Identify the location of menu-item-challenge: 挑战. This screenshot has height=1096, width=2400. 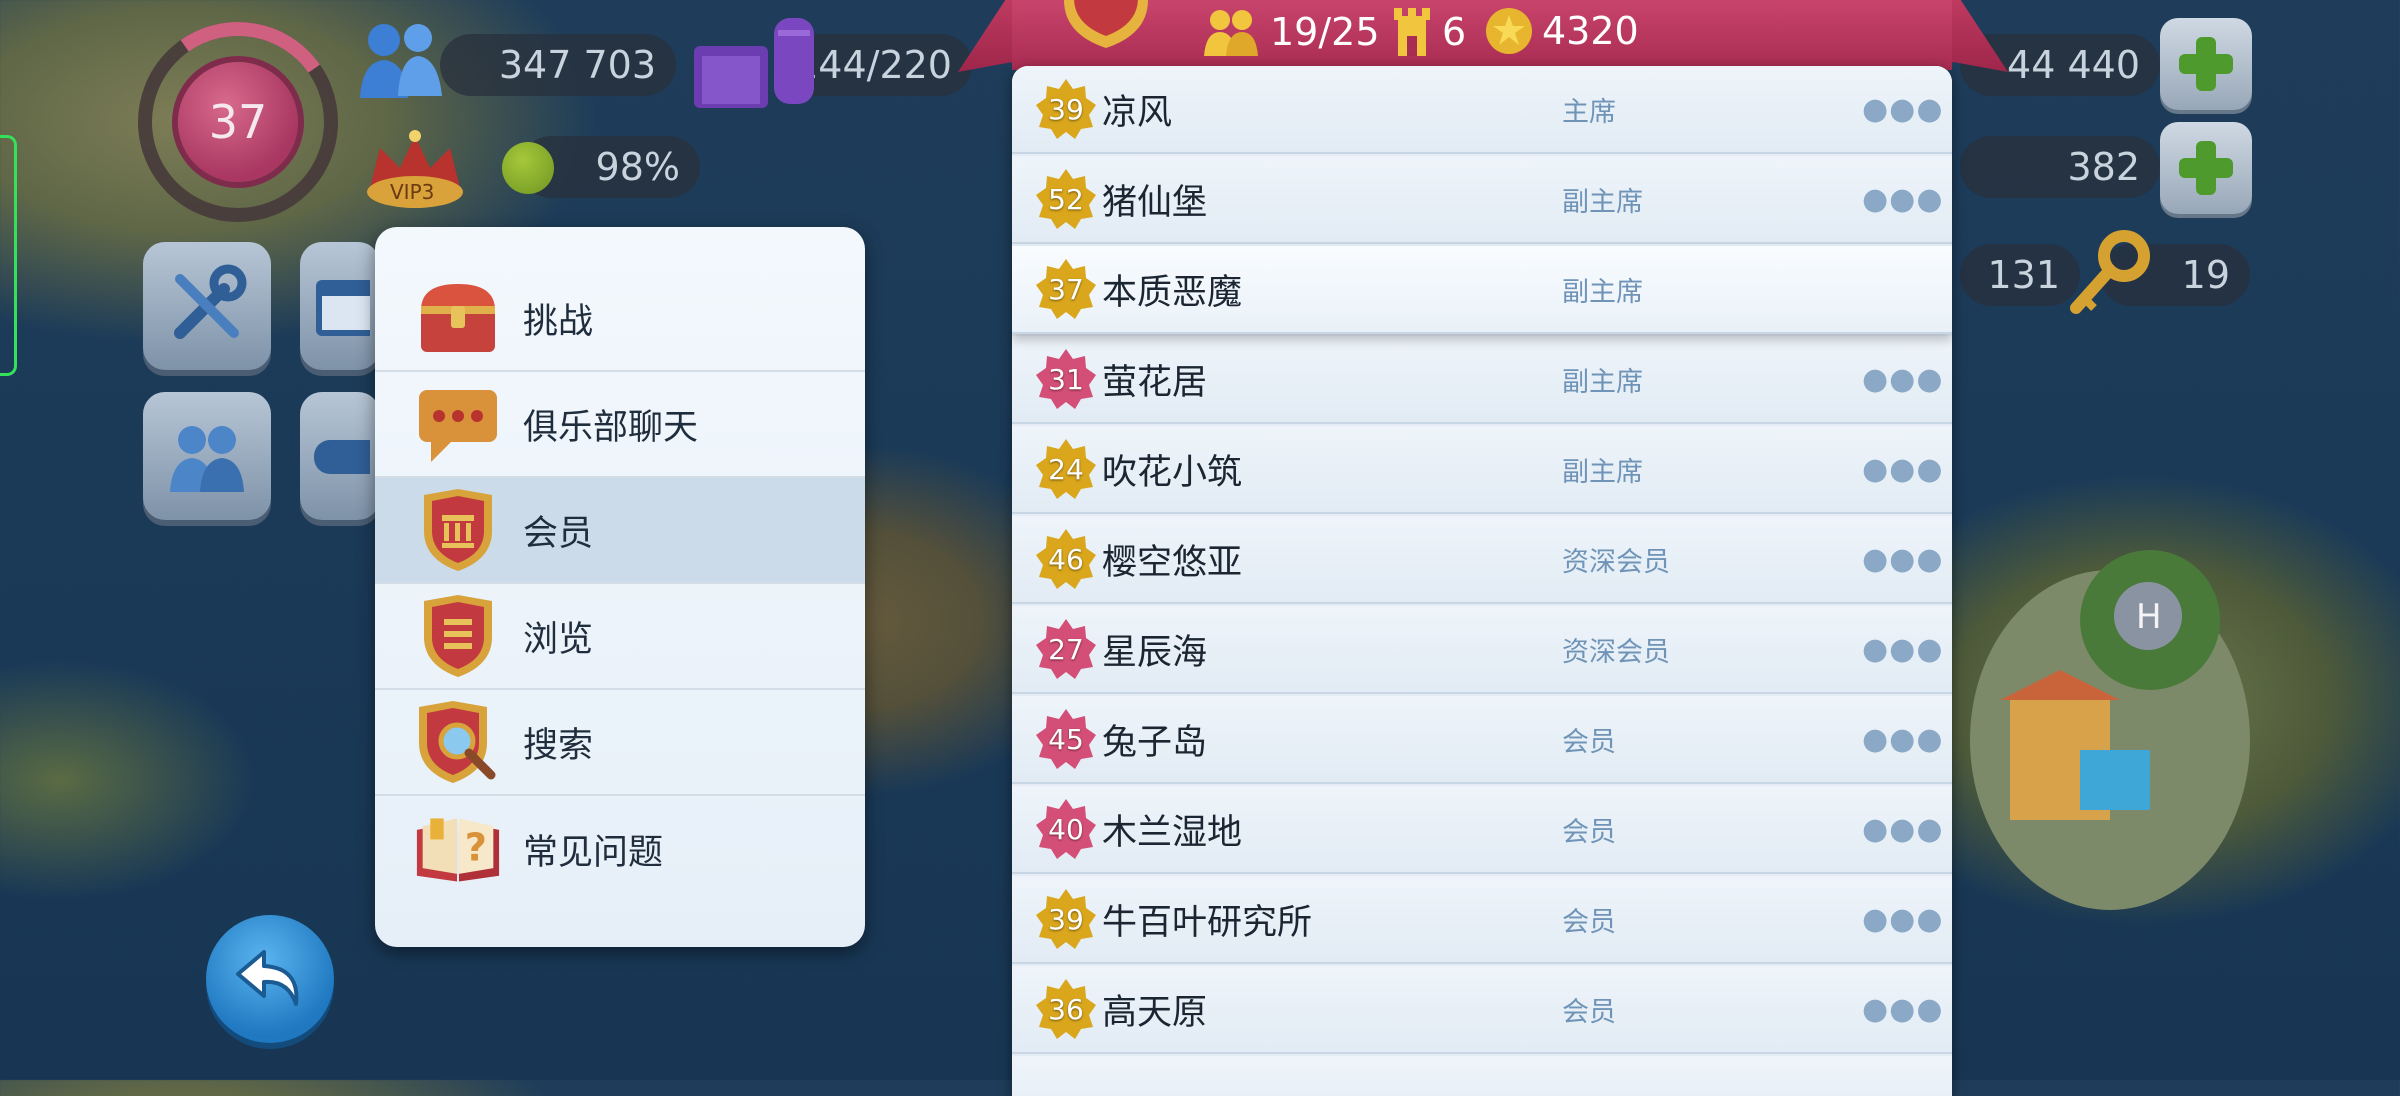
(620, 319).